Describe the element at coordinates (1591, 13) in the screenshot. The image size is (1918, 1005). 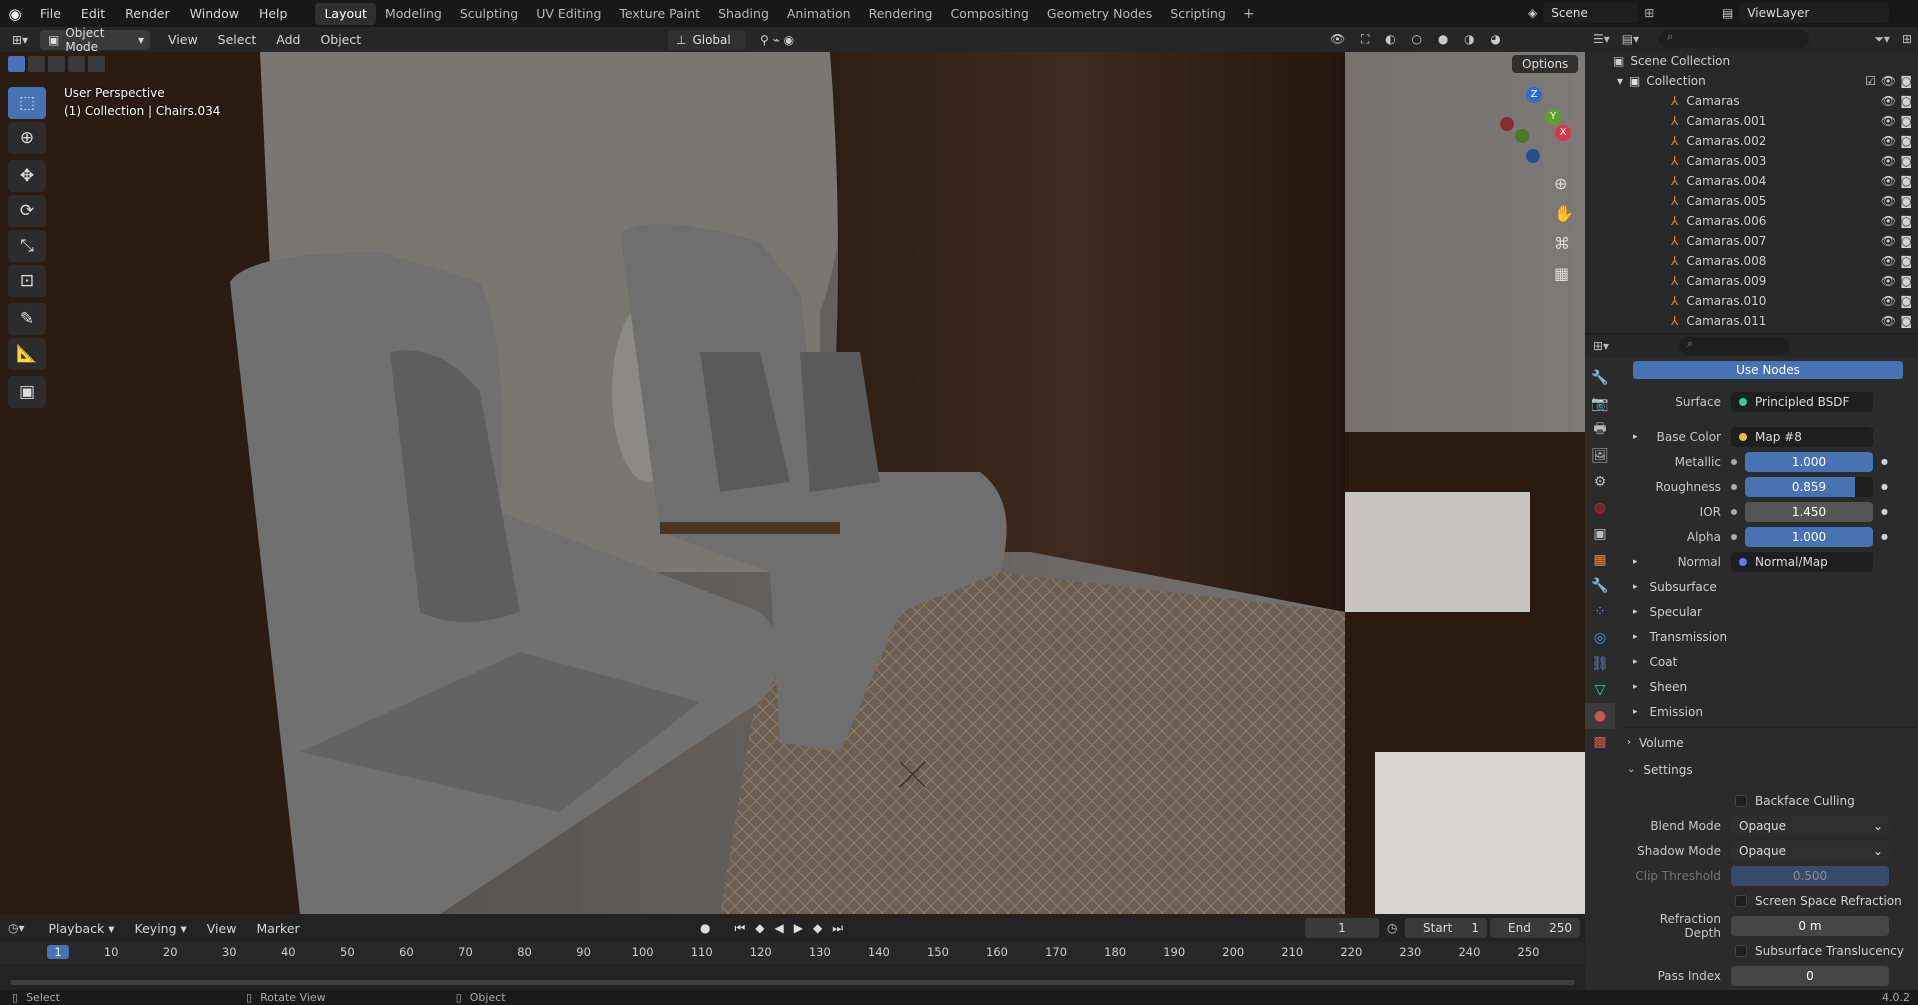
I see `scene-field: Scene` at that location.